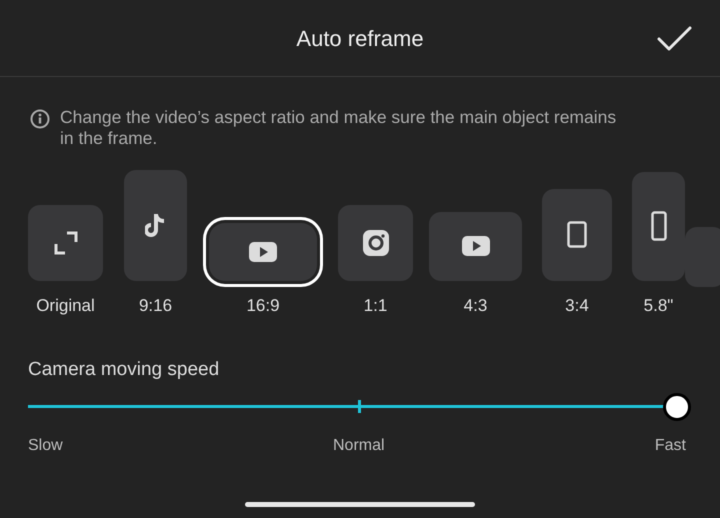  What do you see at coordinates (677, 406) in the screenshot?
I see `slider-thumb` at bounding box center [677, 406].